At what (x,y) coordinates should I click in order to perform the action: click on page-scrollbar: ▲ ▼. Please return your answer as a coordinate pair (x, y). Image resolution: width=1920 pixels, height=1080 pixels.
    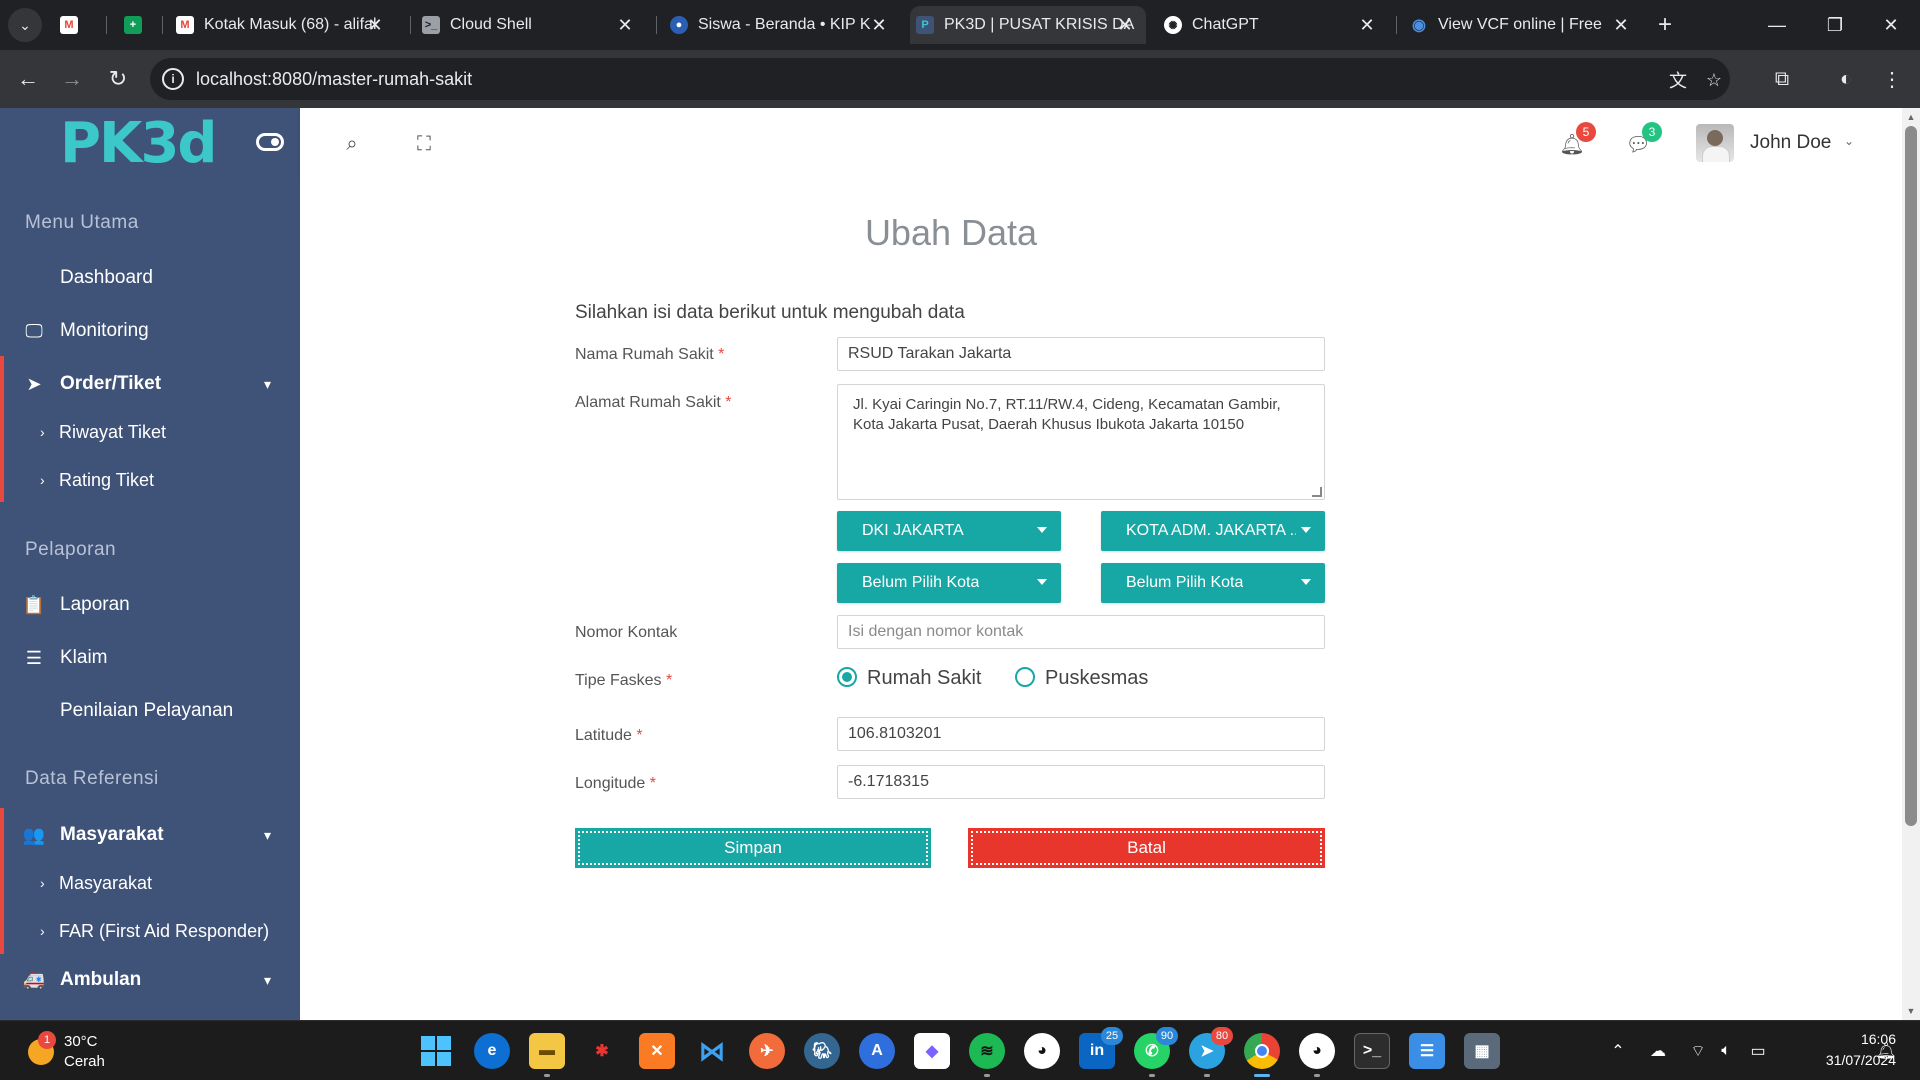
    Looking at the image, I should click on (1911, 564).